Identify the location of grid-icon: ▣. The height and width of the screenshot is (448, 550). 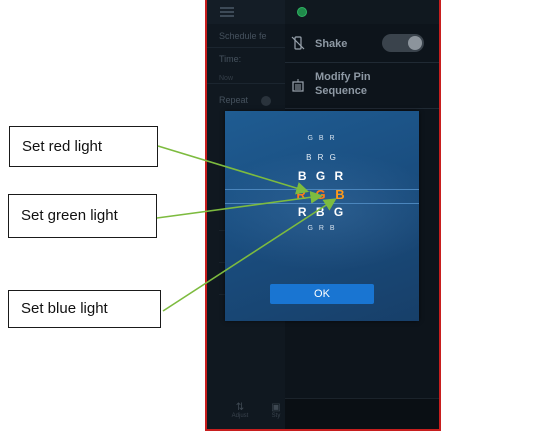
(276, 407).